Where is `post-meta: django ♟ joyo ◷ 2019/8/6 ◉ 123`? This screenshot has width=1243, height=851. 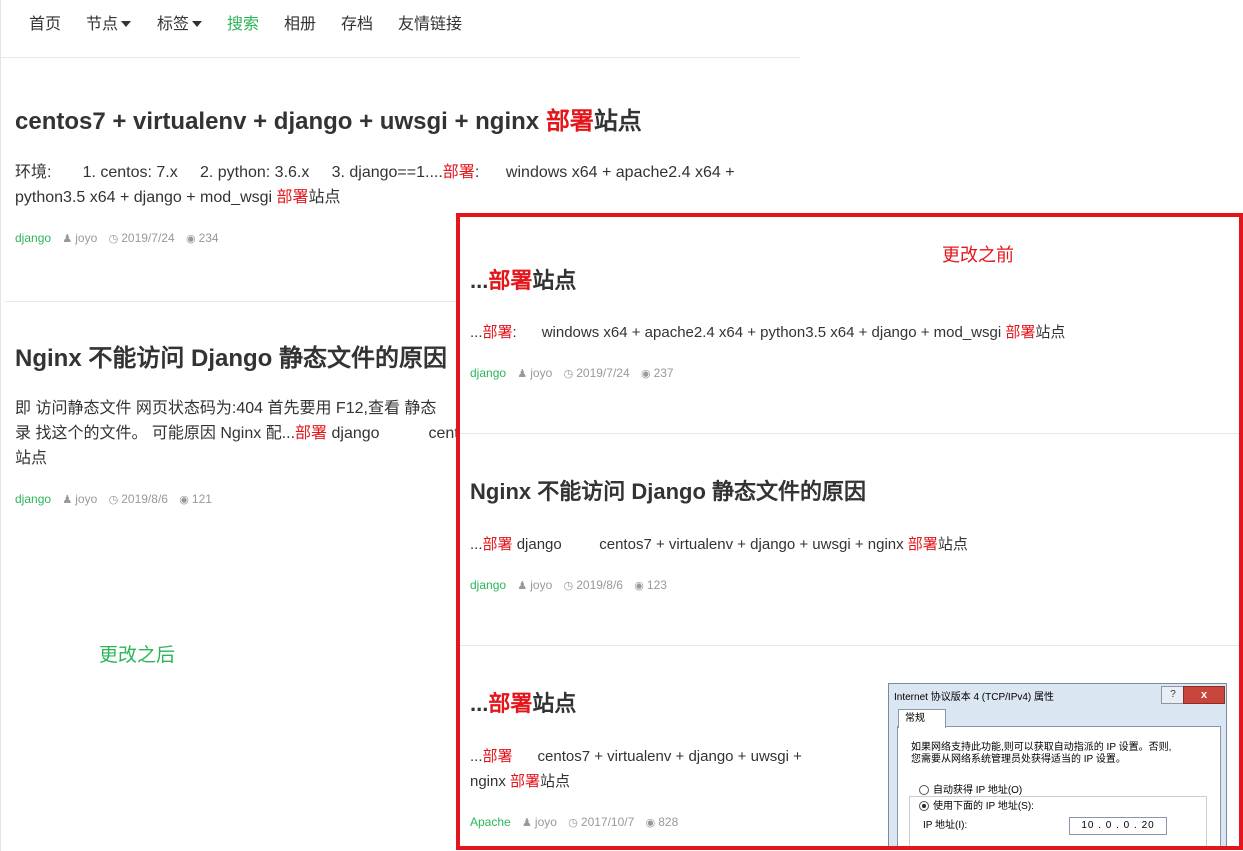
post-meta: django ♟ joyo ◷ 2019/8/6 ◉ 123 is located at coordinates (568, 585).